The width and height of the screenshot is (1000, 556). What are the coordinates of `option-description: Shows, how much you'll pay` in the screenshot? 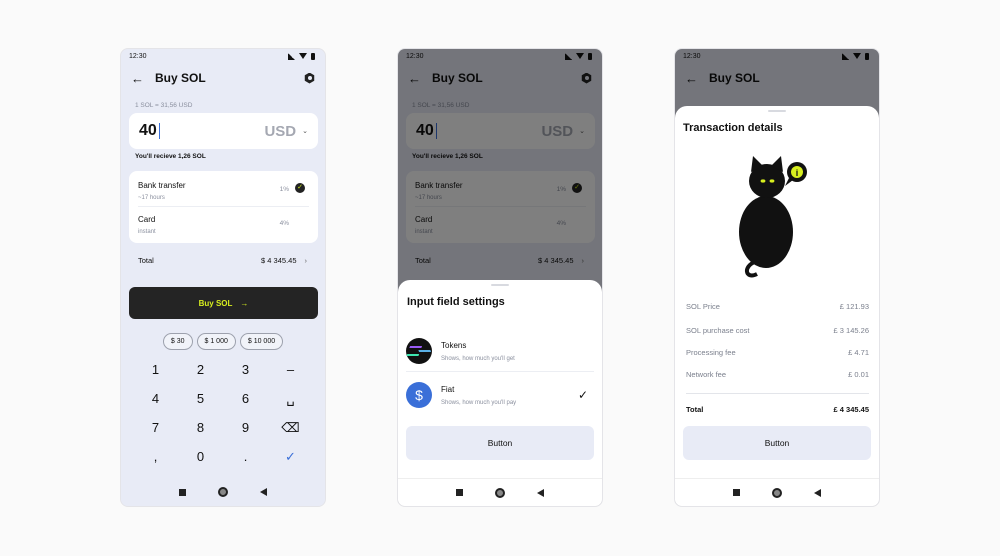 It's located at (479, 403).